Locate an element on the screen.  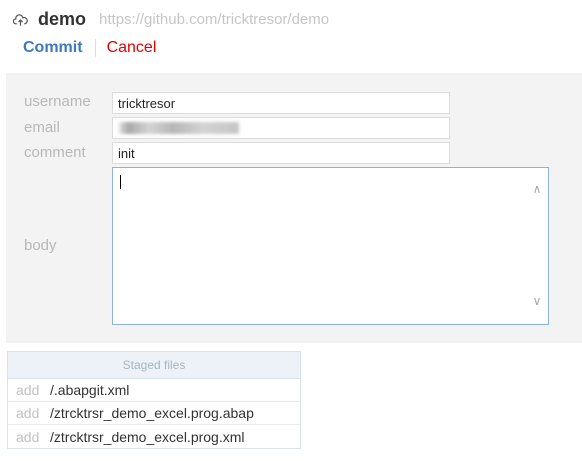
text-caret is located at coordinates (120, 182).